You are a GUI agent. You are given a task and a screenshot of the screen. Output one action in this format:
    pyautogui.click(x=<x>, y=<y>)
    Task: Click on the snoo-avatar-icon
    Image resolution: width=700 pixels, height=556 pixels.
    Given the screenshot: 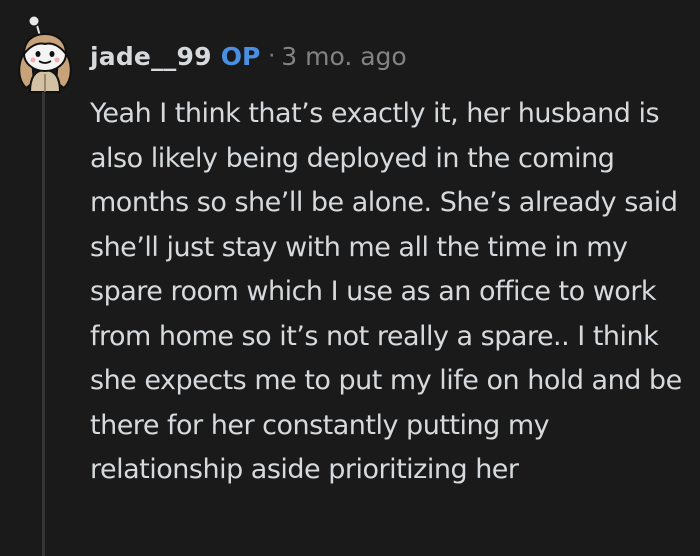 What is the action you would take?
    pyautogui.click(x=45, y=54)
    